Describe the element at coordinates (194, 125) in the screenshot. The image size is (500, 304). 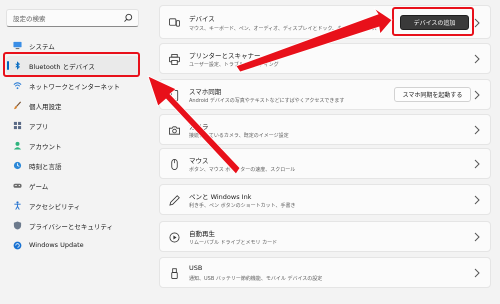
I see `arrow-to-bluetooth` at that location.